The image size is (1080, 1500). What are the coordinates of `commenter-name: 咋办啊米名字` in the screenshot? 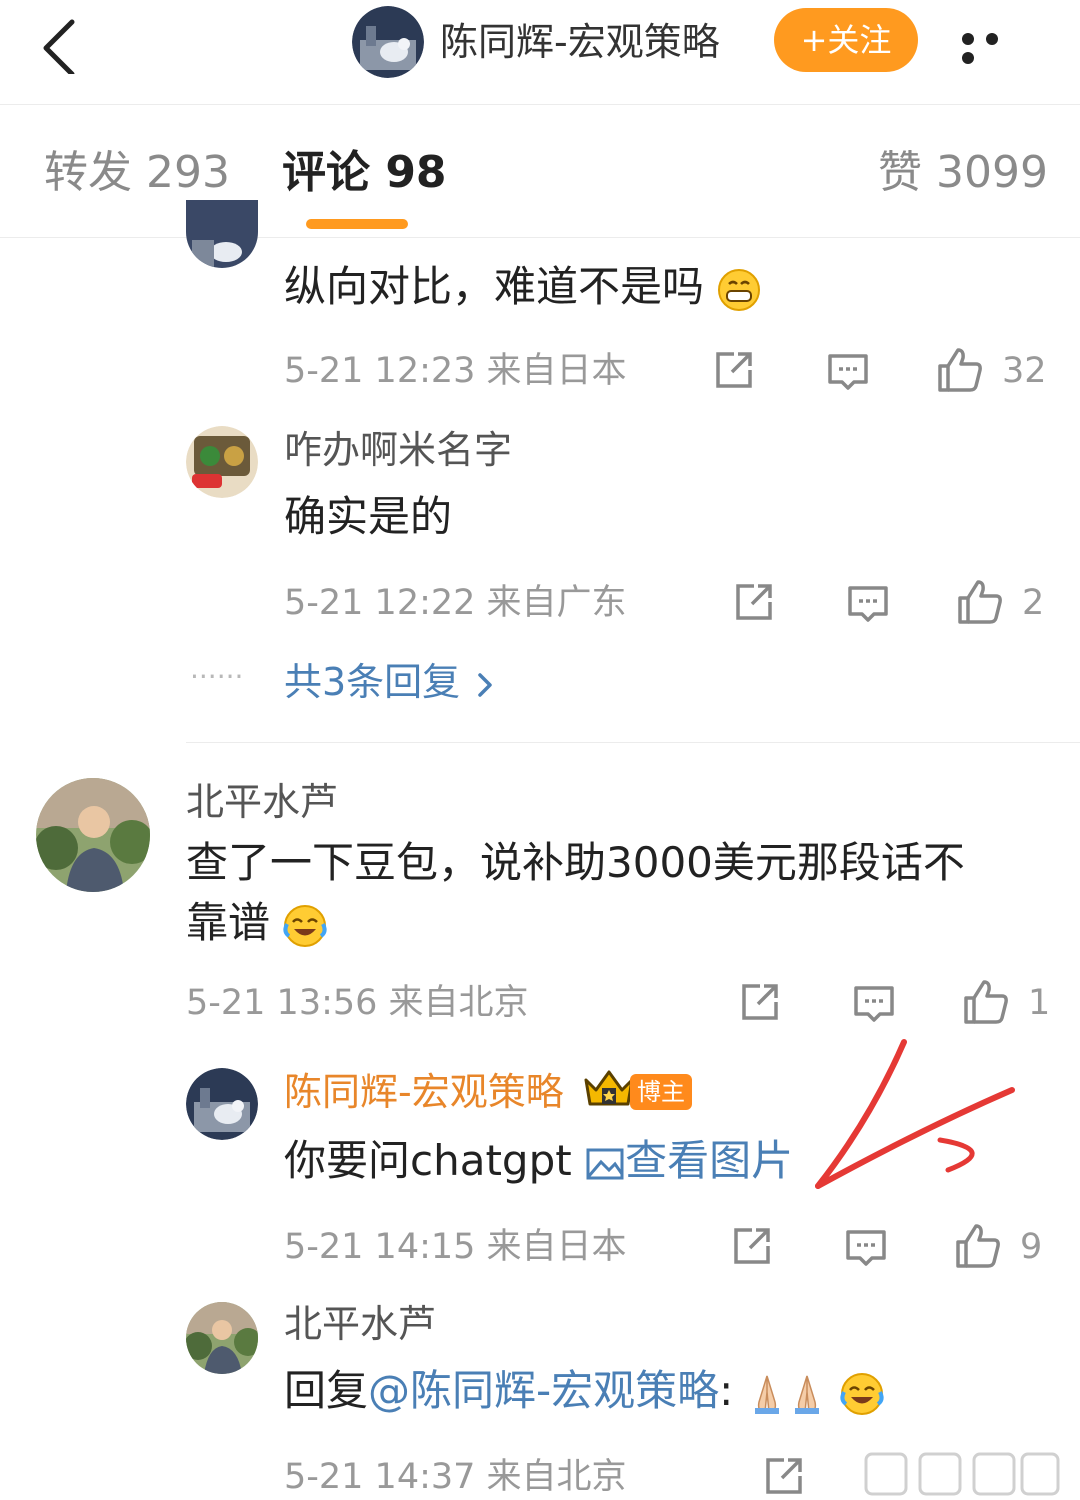 It's located at (398, 451).